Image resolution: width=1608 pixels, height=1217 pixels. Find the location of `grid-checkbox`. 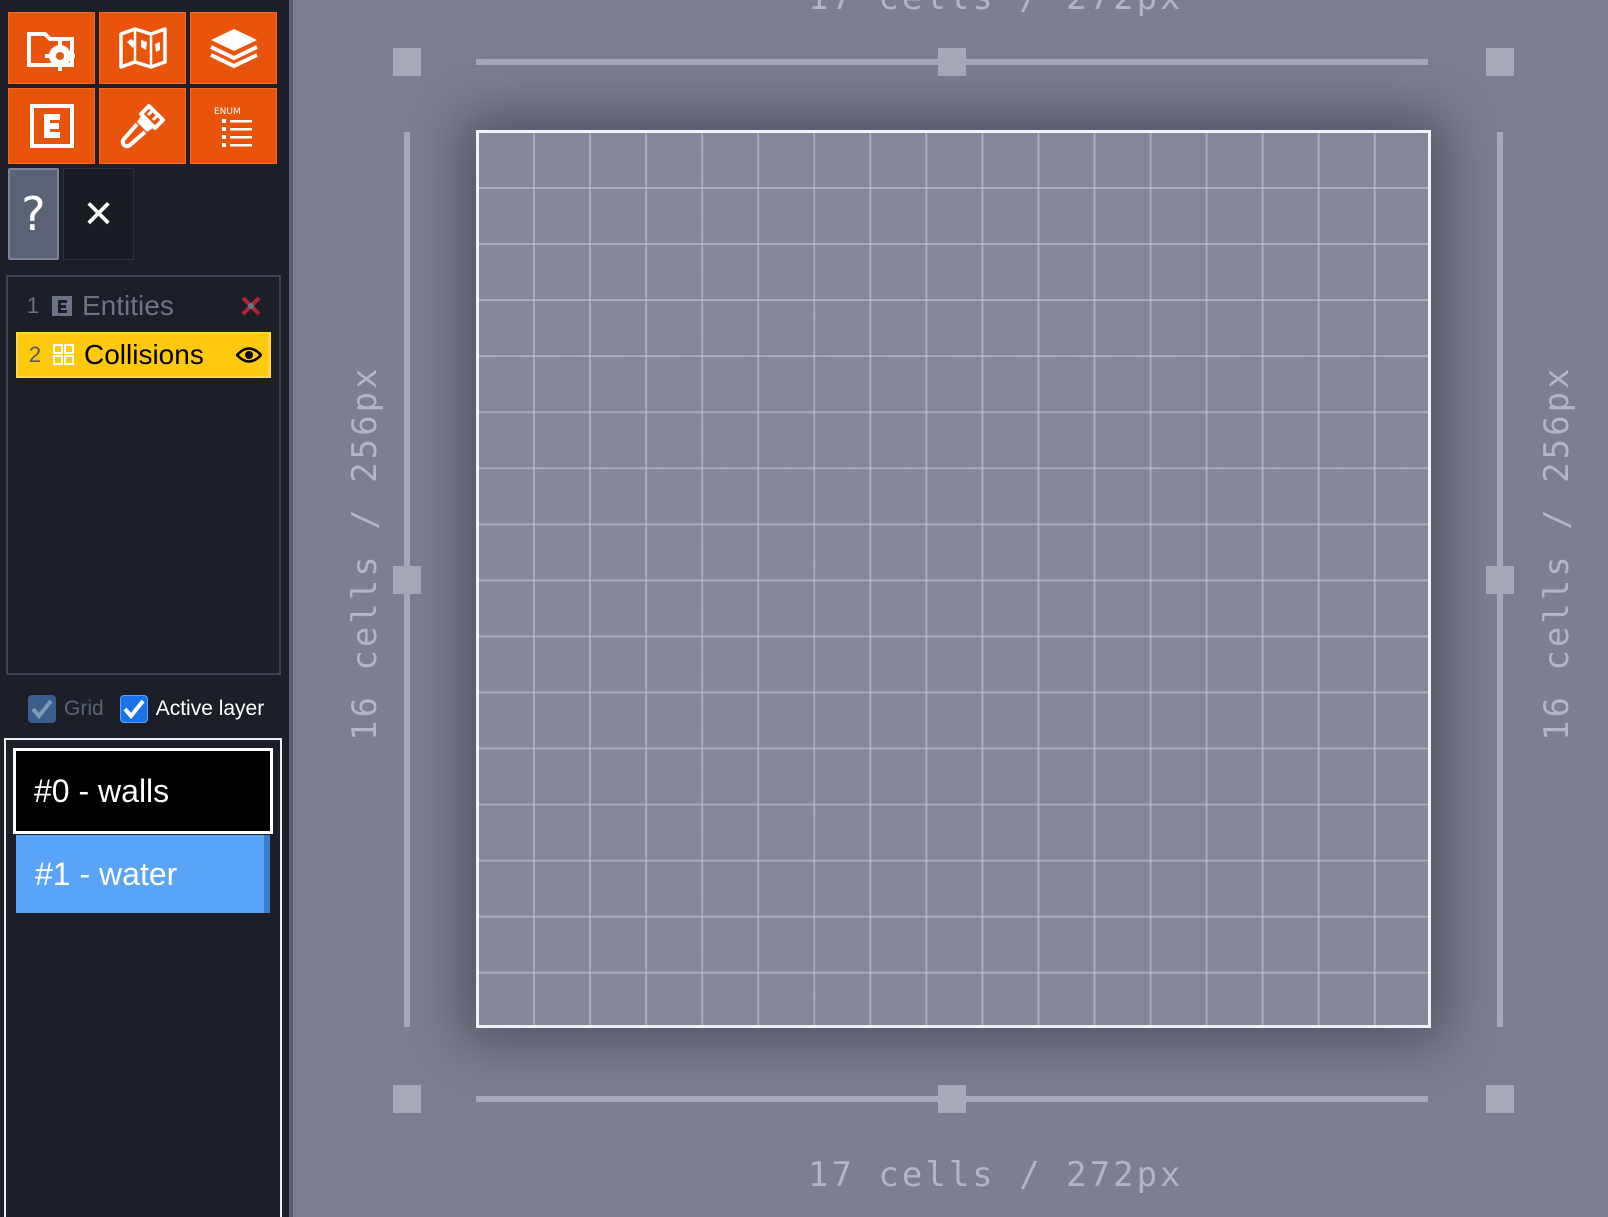

grid-checkbox is located at coordinates (42, 709).